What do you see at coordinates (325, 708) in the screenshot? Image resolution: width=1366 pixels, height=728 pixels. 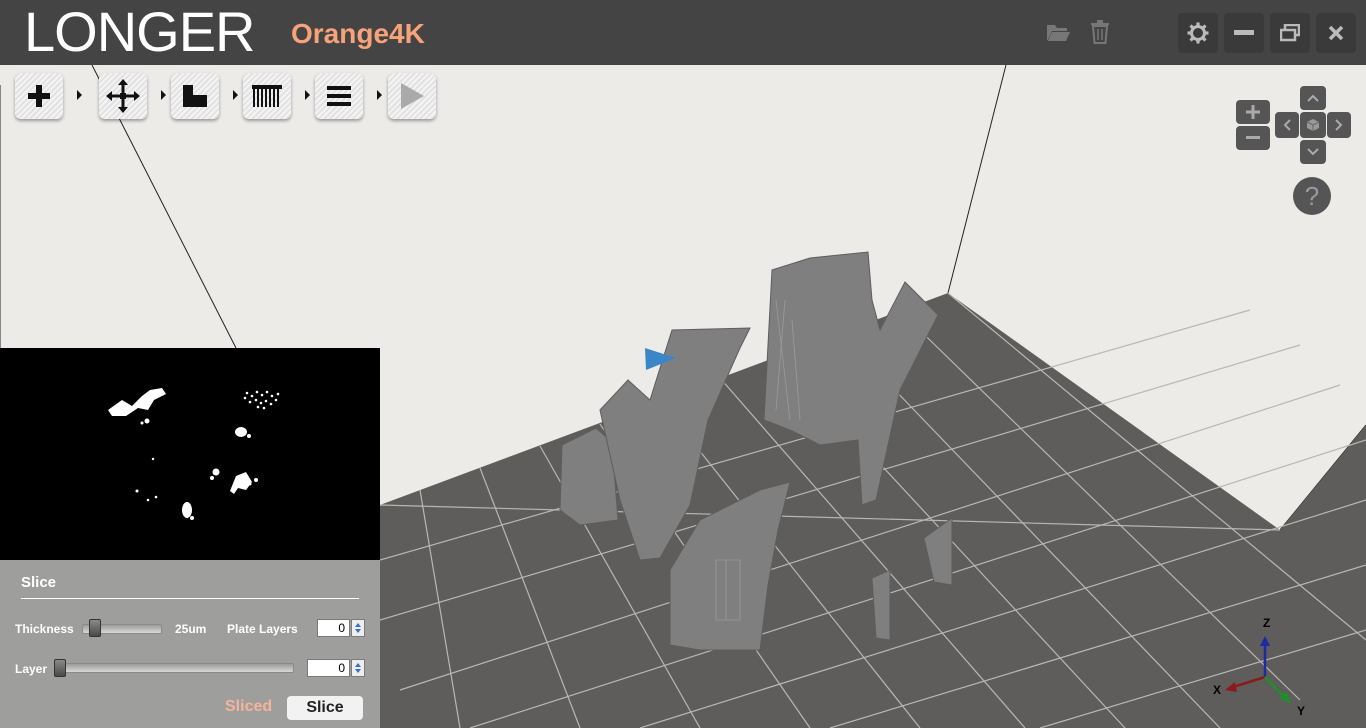 I see `slice-button: Slice` at bounding box center [325, 708].